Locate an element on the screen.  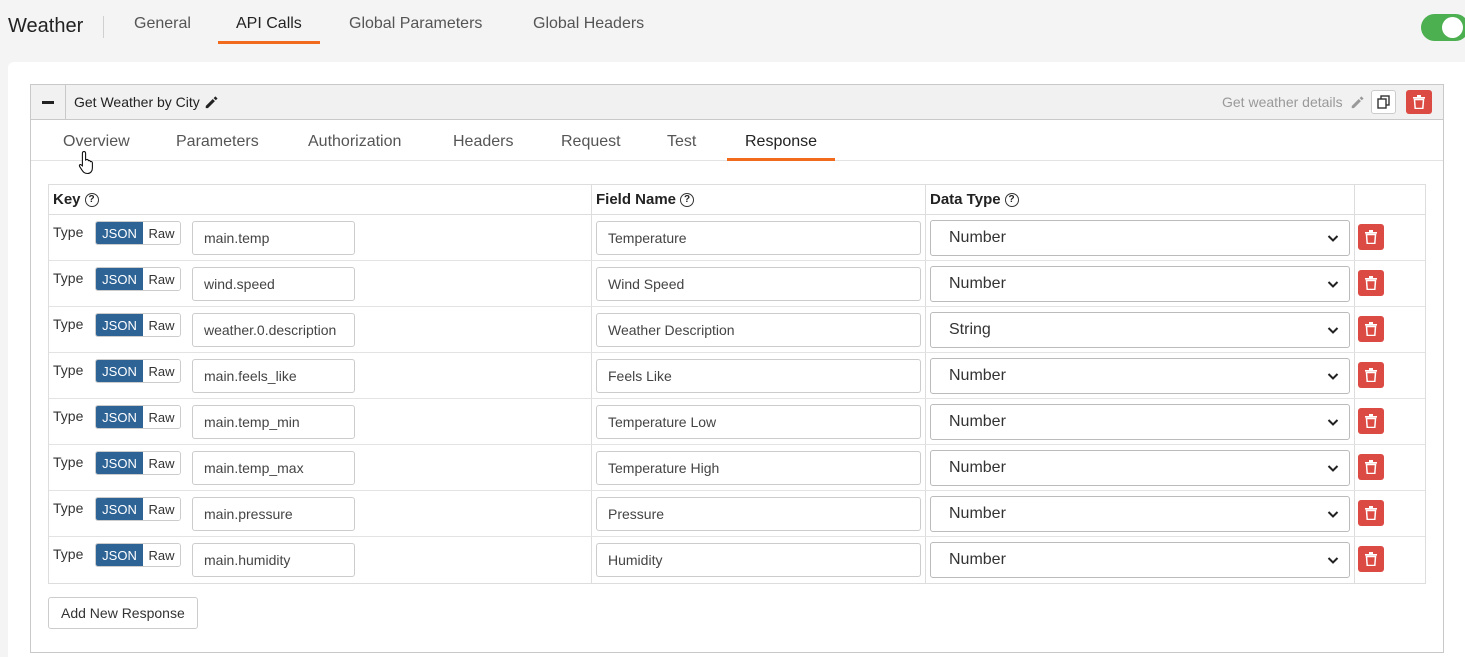
enabled-toggle is located at coordinates (1443, 27).